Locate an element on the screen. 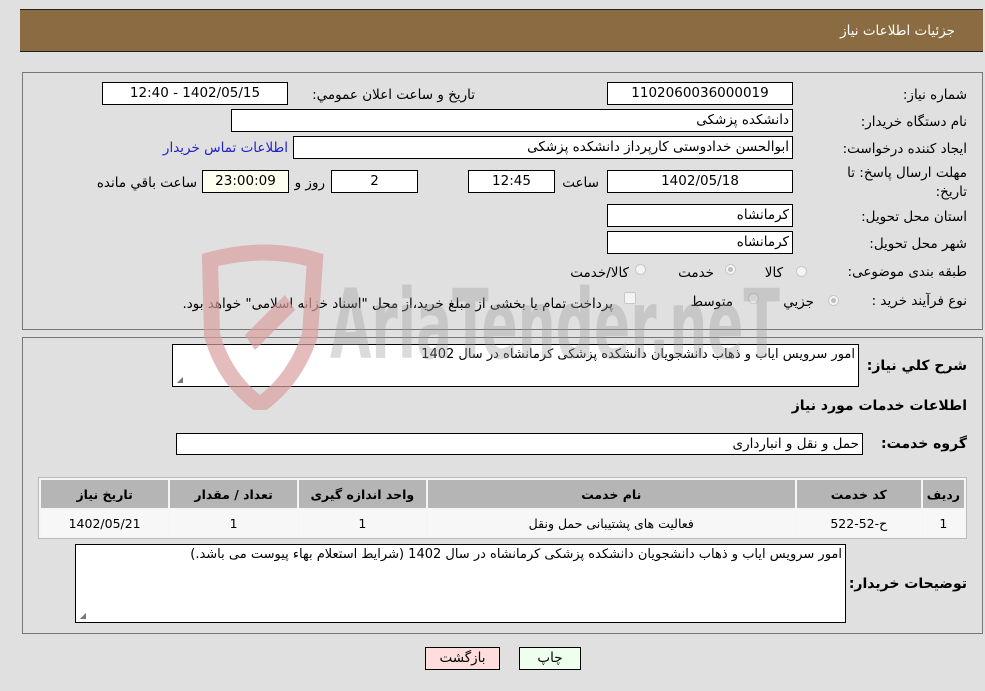  city-label: شهر محل تحویل: is located at coordinates (918, 244).